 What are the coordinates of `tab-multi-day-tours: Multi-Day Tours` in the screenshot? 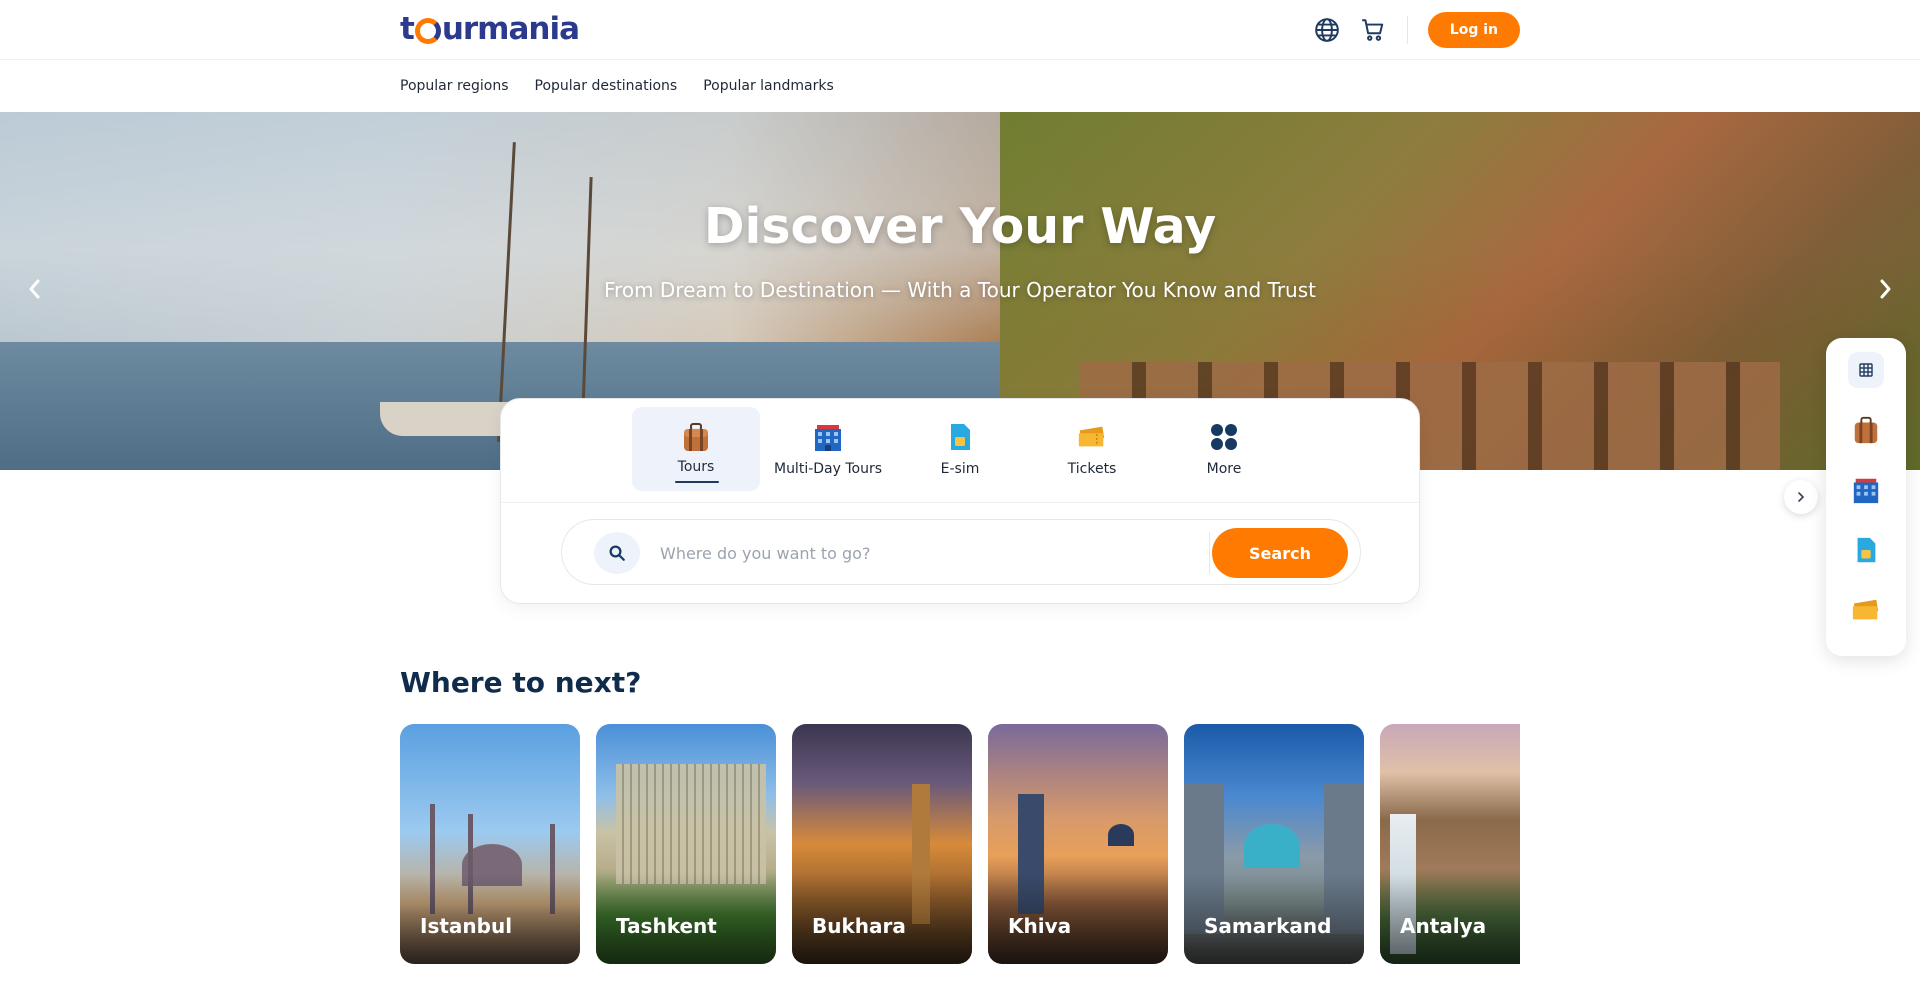 It's located at (828, 449).